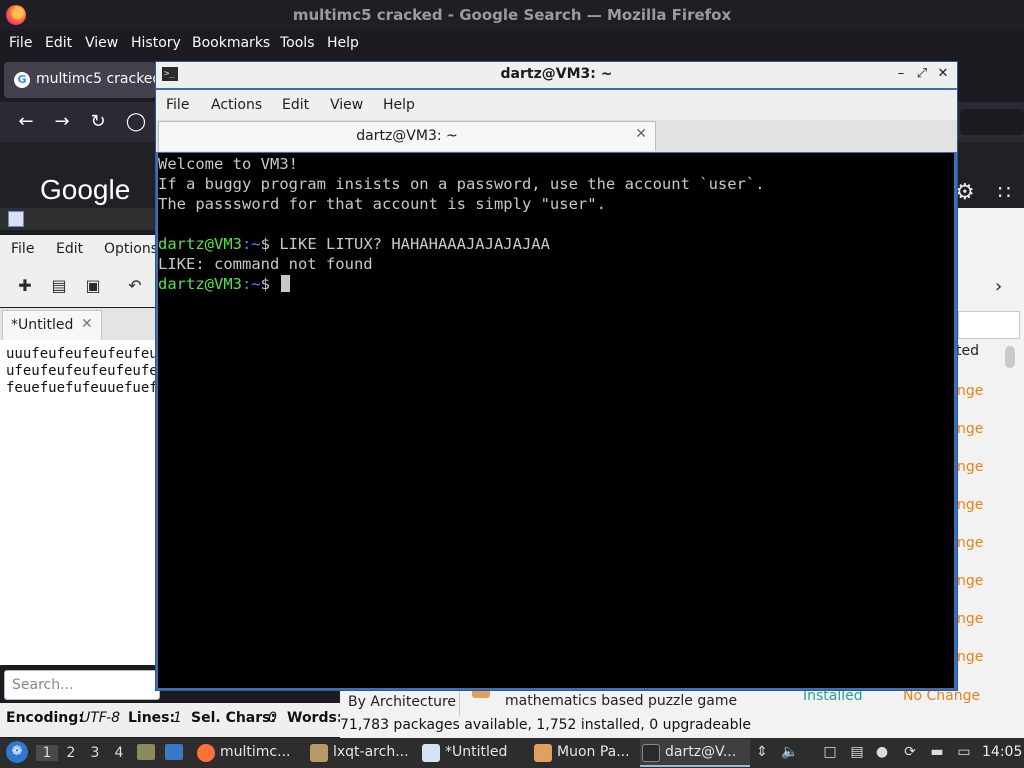 This screenshot has height=768, width=1024. I want to click on lines-value: 1, so click(177, 718).